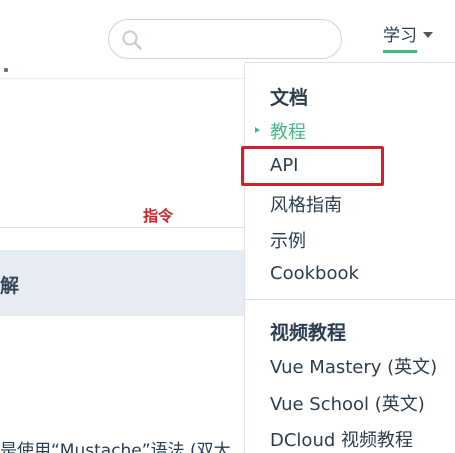 Image resolution: width=455 pixels, height=453 pixels. What do you see at coordinates (428, 34) in the screenshot?
I see `chevron-down-icon` at bounding box center [428, 34].